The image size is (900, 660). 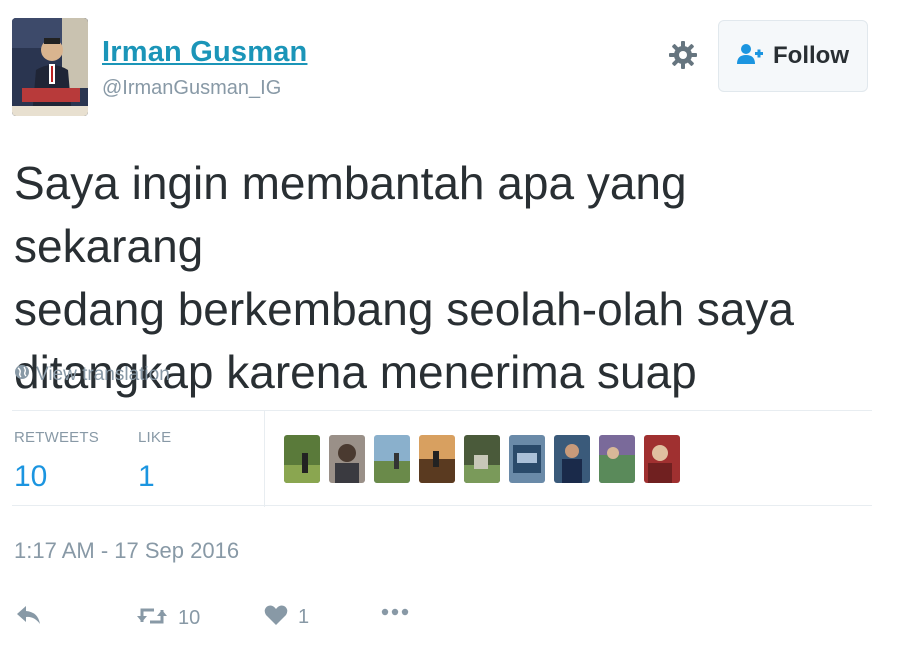 I want to click on heart-icon, so click(x=276, y=617).